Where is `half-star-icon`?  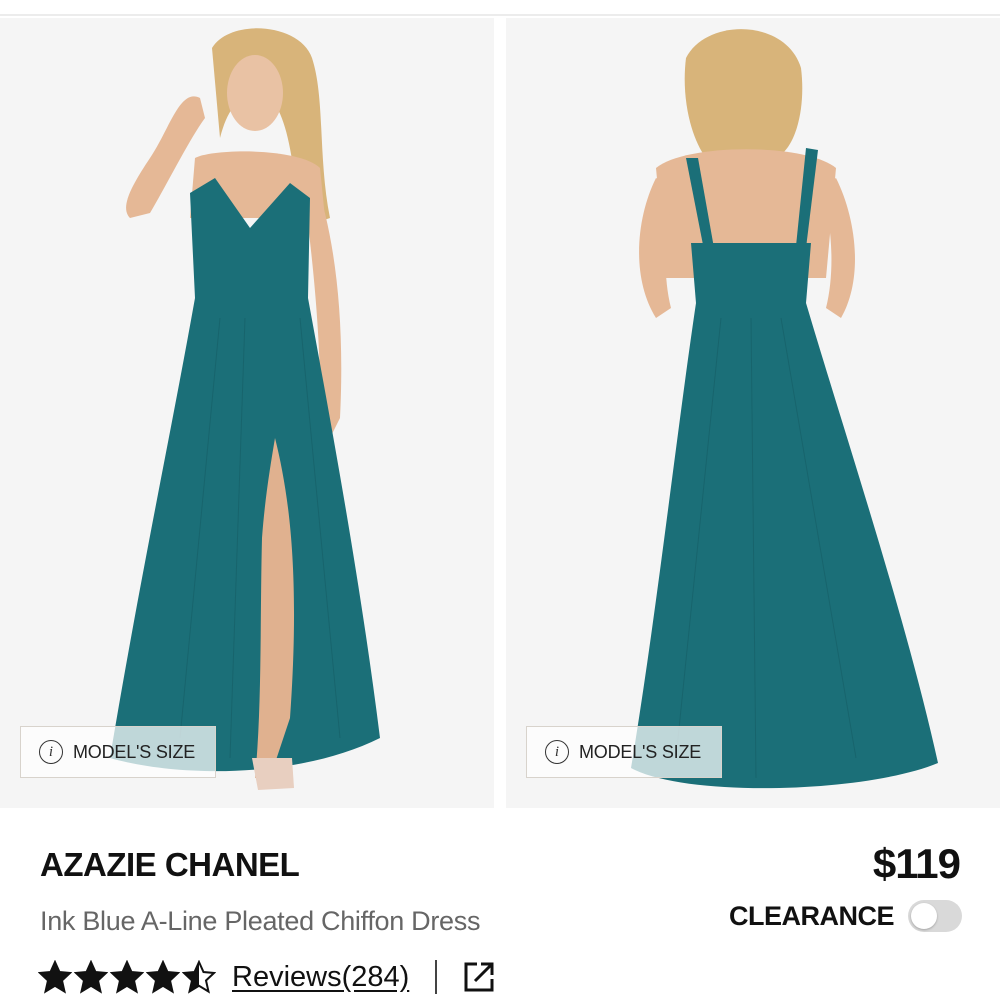
half-star-icon is located at coordinates (199, 977).